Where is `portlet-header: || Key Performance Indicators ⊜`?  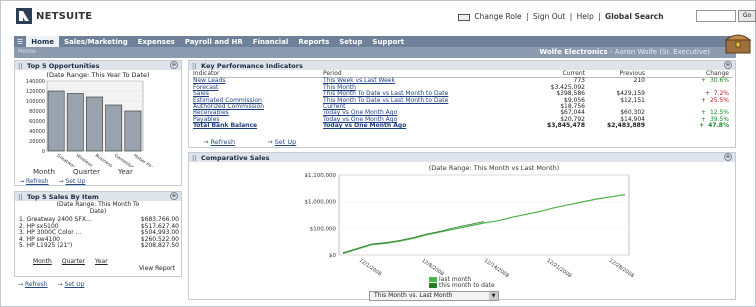
portlet-header: || Key Performance Indicators ⊜ is located at coordinates (462, 65).